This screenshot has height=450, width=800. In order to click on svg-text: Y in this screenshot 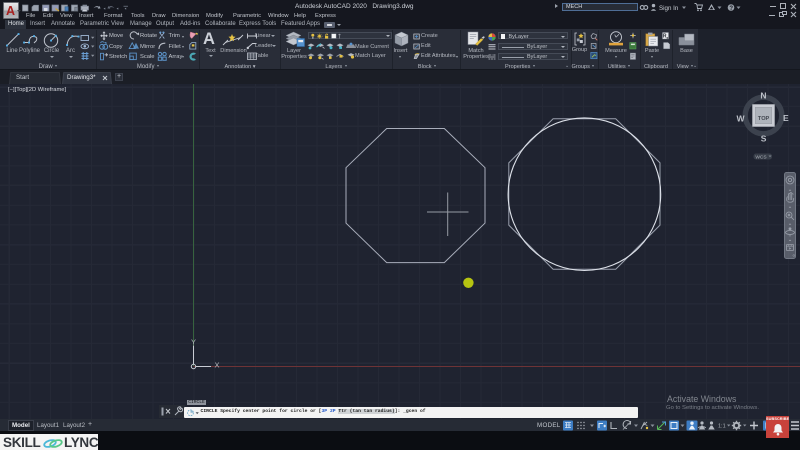, I will do `click(193, 342)`.